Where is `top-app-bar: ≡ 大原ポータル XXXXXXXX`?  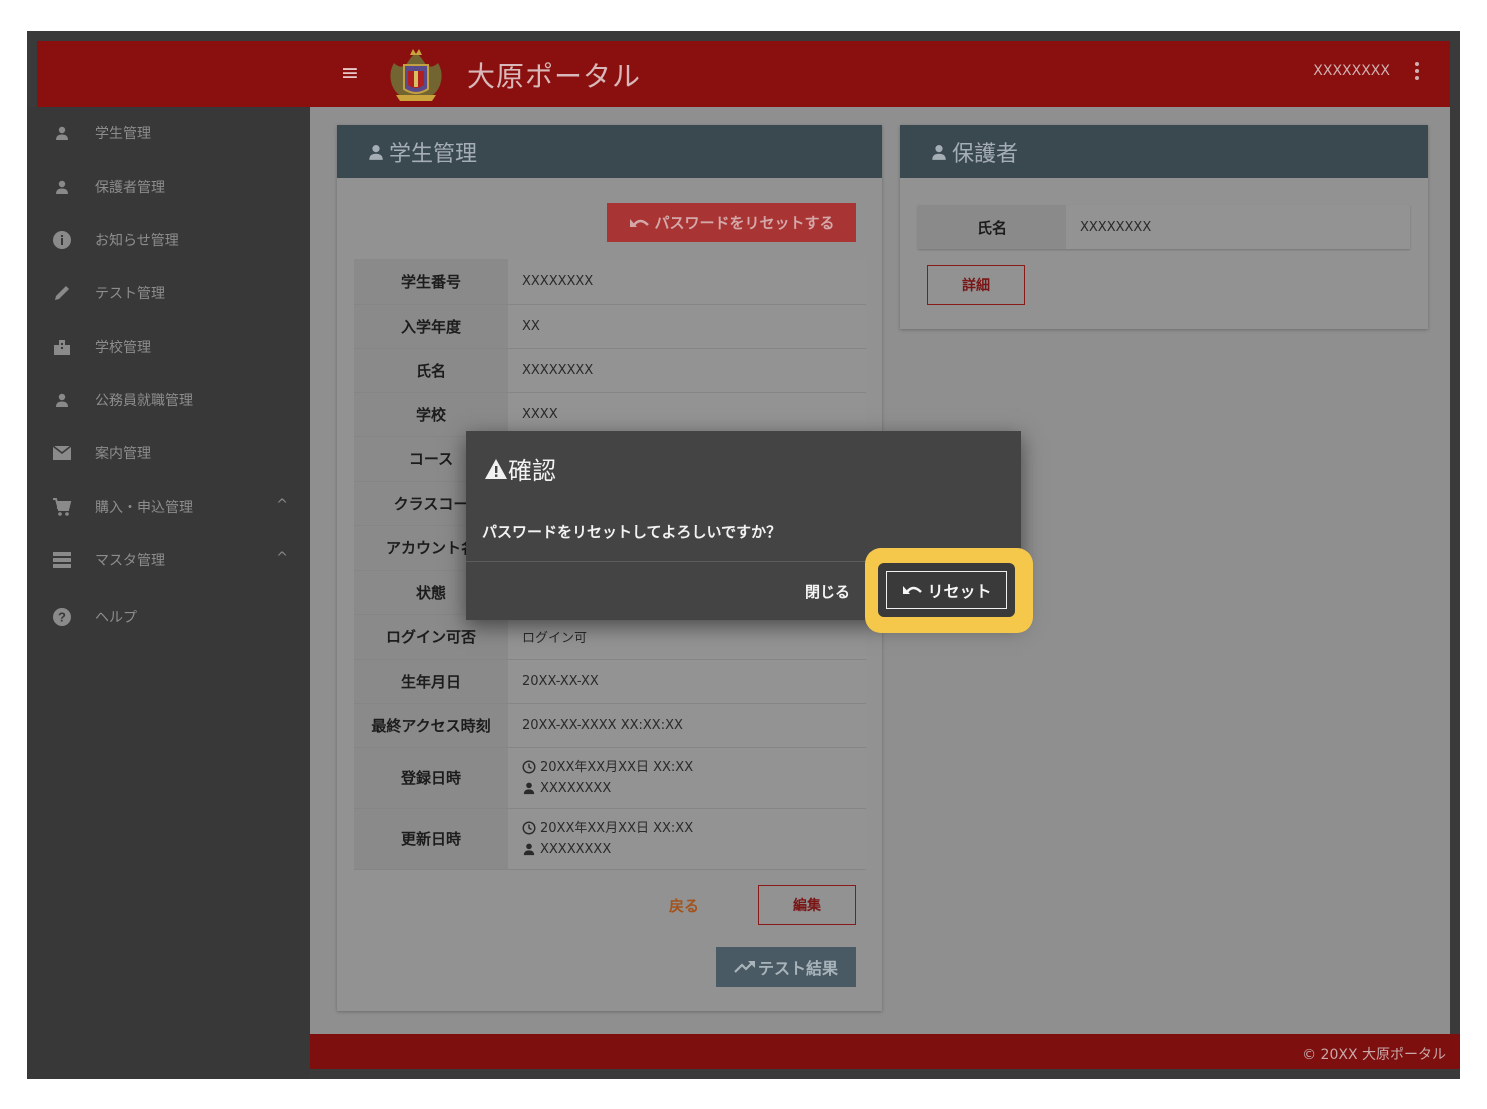 top-app-bar: ≡ 大原ポータル XXXXXXXX is located at coordinates (743, 74).